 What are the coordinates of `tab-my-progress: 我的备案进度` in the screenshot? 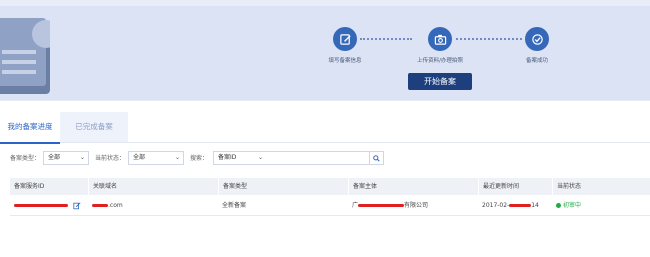 It's located at (30, 128).